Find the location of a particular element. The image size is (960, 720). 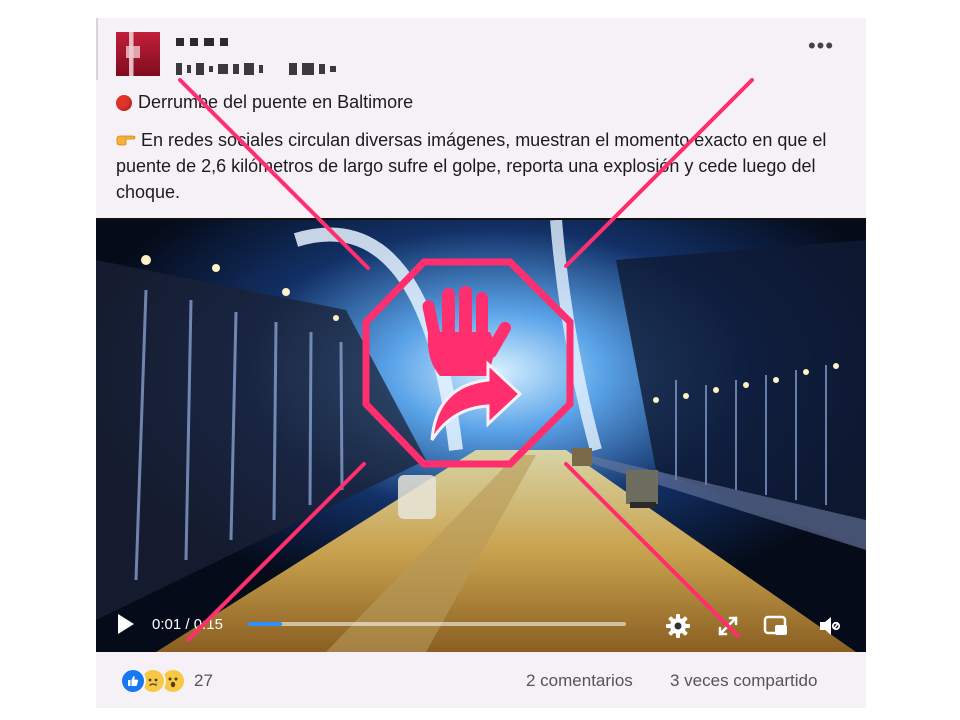

avatar is located at coordinates (138, 54).